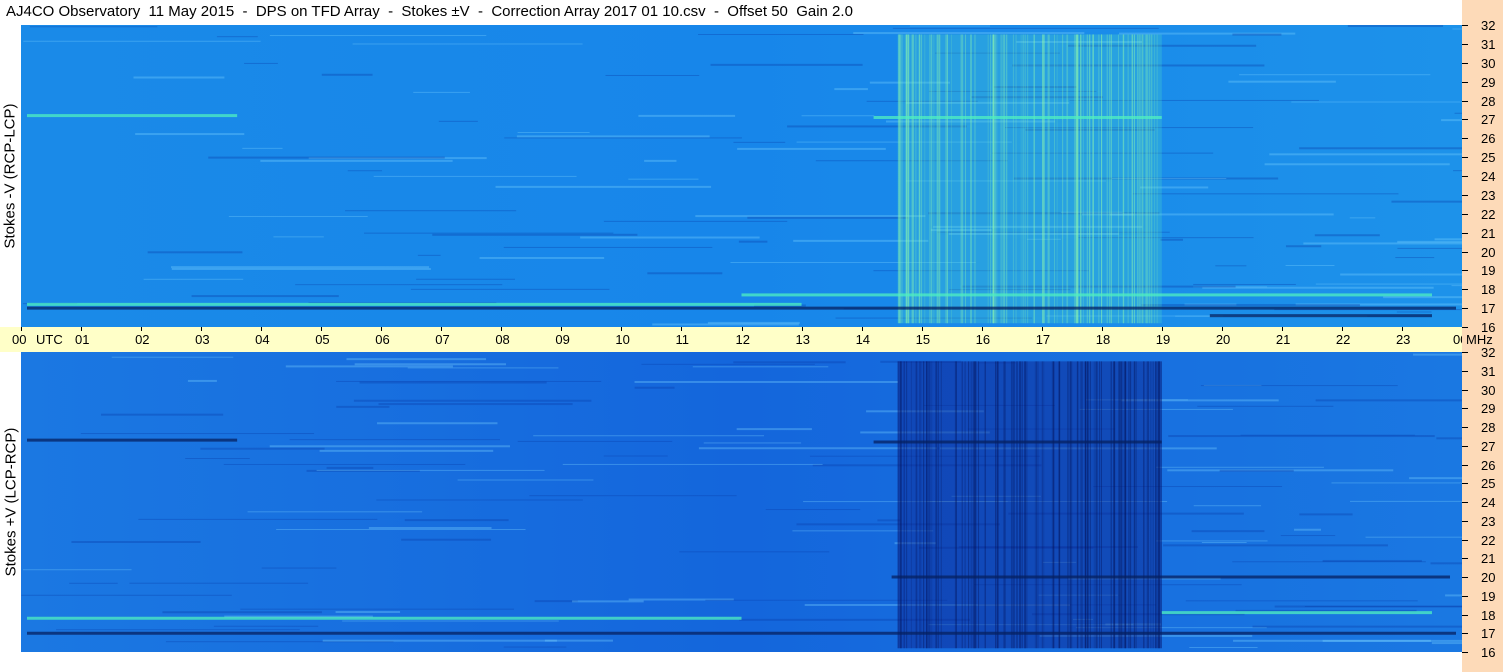  What do you see at coordinates (1488, 252) in the screenshot?
I see `freq-tick-label: 20` at bounding box center [1488, 252].